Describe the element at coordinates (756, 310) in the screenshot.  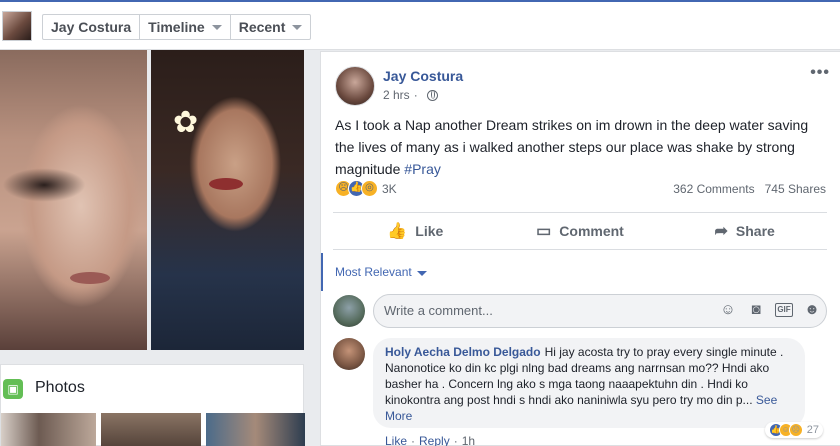
I see `camera-icon: ◙` at that location.